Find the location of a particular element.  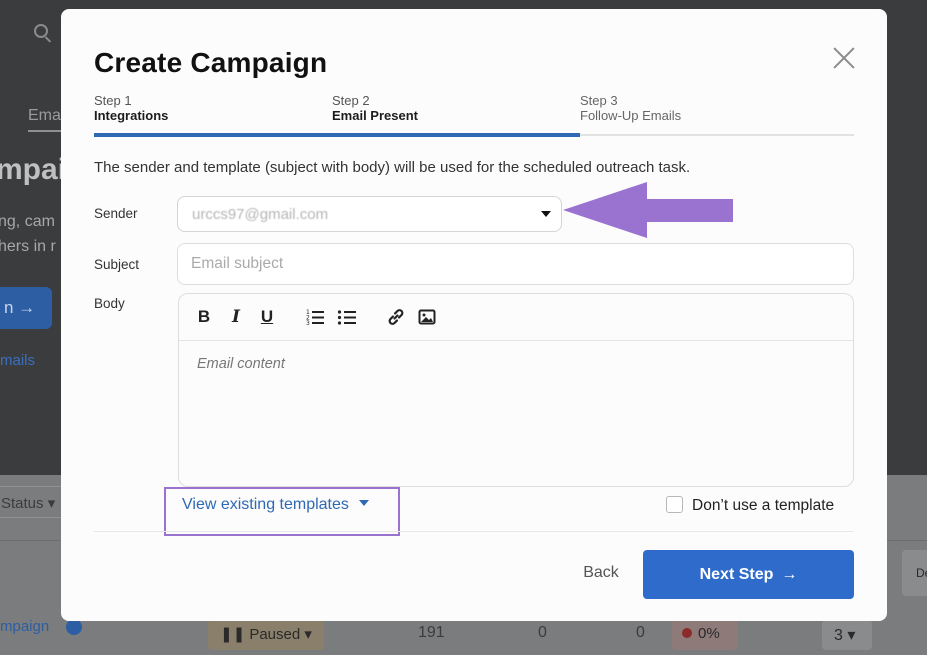

rate-badge: 0% is located at coordinates (705, 635).